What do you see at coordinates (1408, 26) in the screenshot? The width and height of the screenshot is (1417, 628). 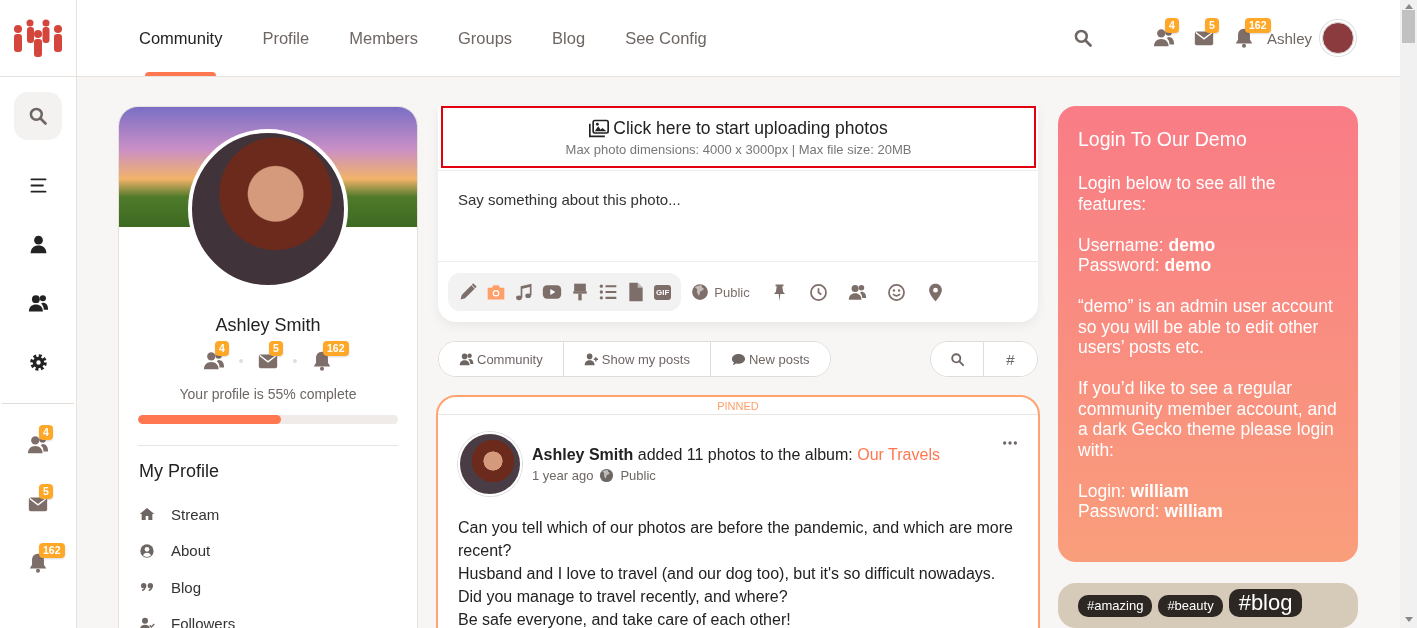 I see `scrollbar-thumb` at bounding box center [1408, 26].